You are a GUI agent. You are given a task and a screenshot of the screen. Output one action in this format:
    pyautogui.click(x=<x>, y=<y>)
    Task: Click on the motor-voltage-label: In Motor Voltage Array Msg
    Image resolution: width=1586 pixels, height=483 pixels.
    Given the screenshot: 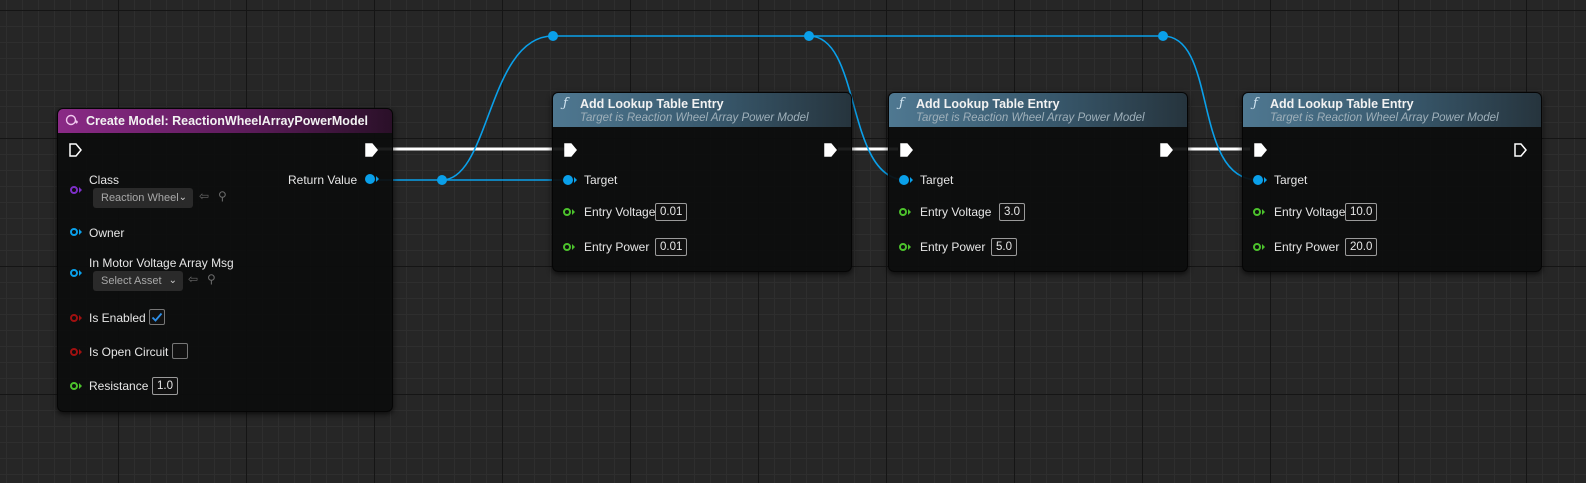 What is the action you would take?
    pyautogui.click(x=161, y=263)
    